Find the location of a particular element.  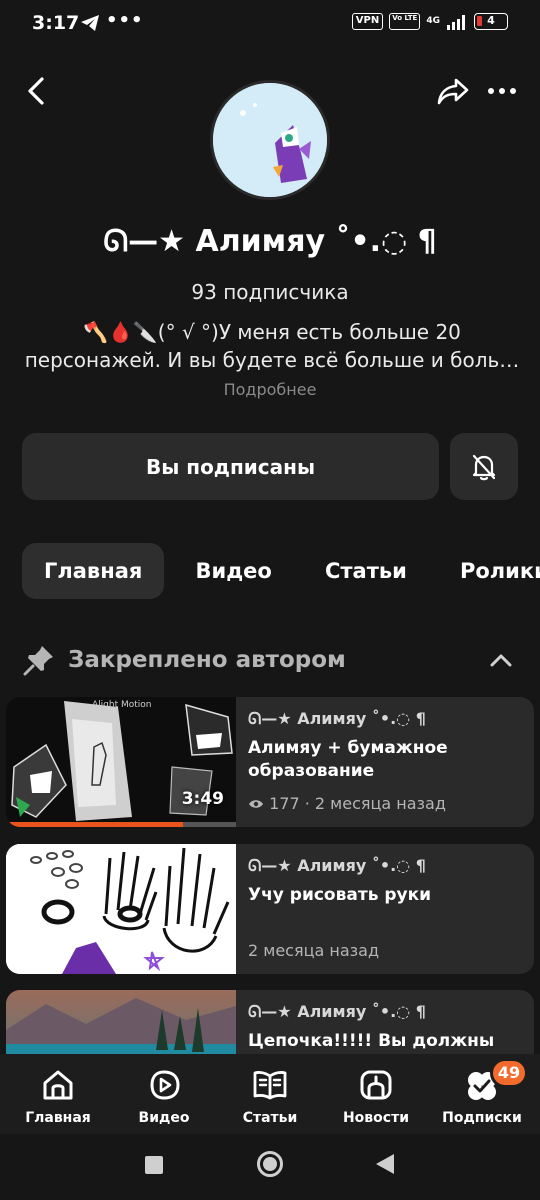

channel-name: ᘏ—★ Алимяу ˚•.◌ ¶ is located at coordinates (270, 241).